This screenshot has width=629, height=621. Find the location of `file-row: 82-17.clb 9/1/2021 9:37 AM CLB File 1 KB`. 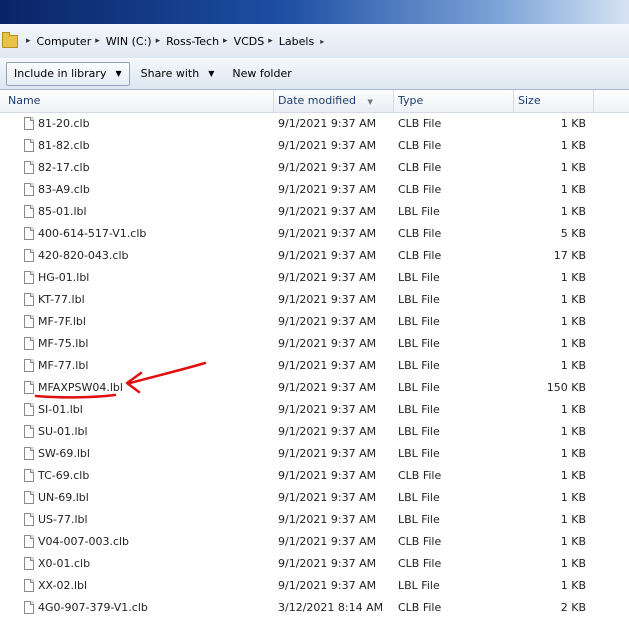

file-row: 82-17.clb 9/1/2021 9:37 AM CLB File 1 KB is located at coordinates (314, 168).